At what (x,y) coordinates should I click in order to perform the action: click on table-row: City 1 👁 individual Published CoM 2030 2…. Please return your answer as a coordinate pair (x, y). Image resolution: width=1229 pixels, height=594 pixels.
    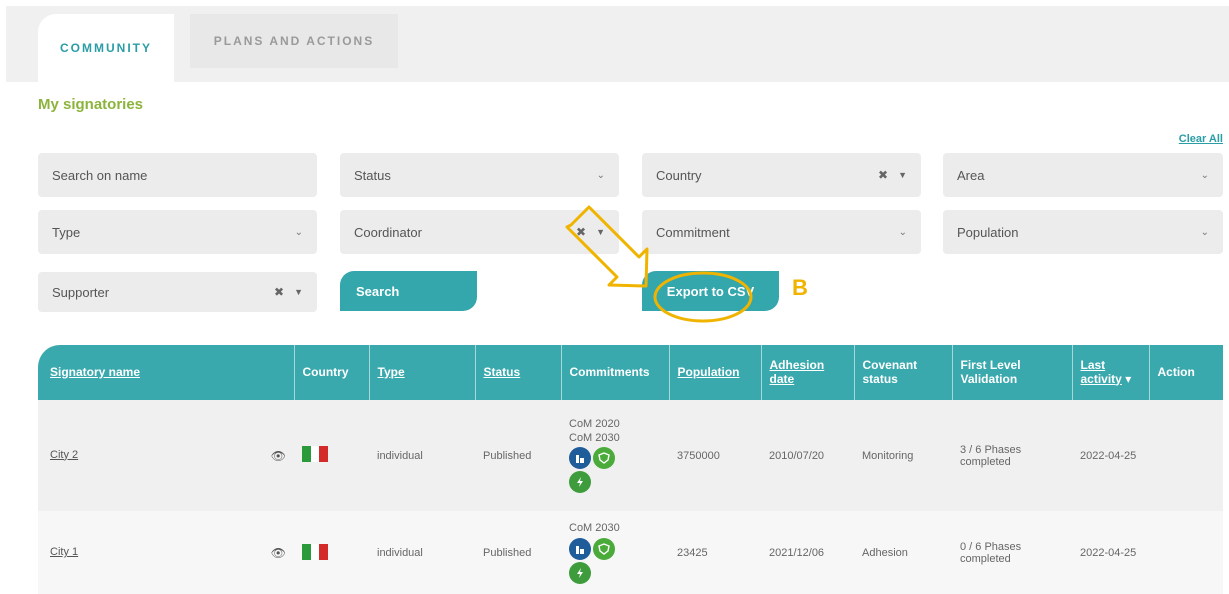
    Looking at the image, I should click on (630, 552).